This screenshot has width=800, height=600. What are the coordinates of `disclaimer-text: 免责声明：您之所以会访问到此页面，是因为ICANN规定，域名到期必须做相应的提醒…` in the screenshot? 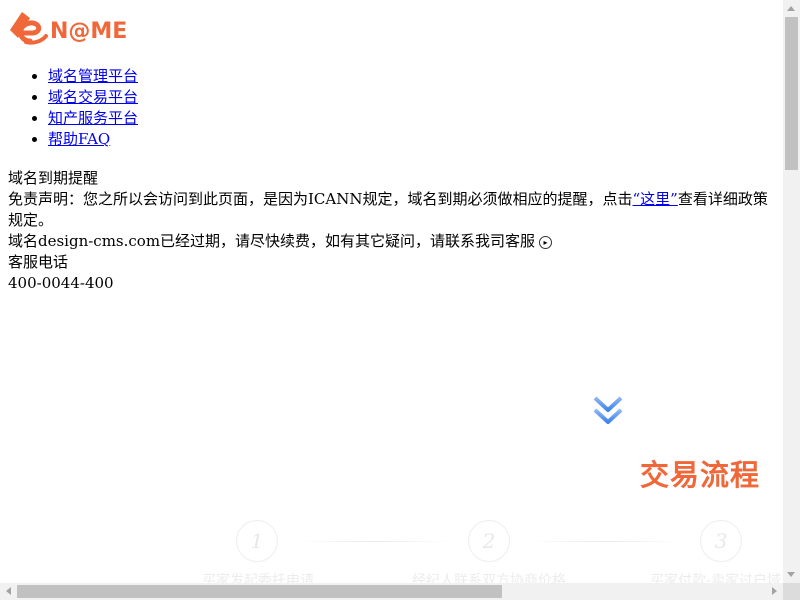 It's located at (393, 210).